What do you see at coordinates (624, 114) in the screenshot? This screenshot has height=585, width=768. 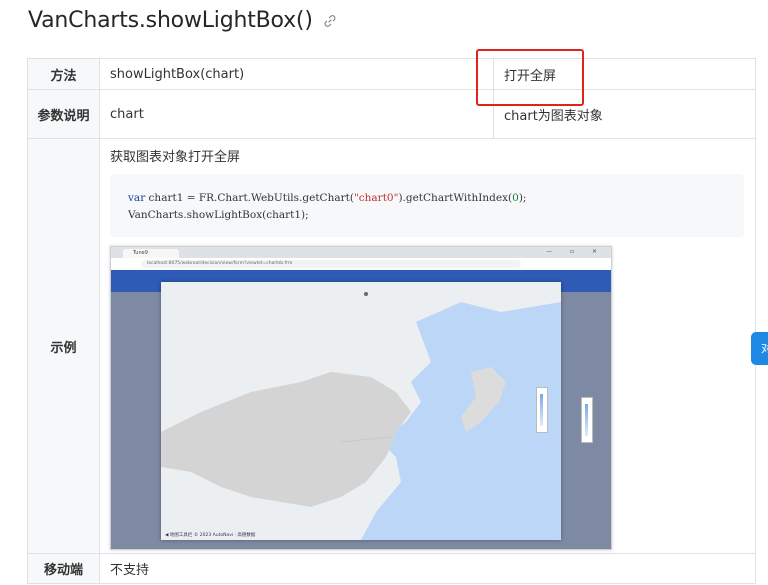 I see `params-description: chart为图表对象` at bounding box center [624, 114].